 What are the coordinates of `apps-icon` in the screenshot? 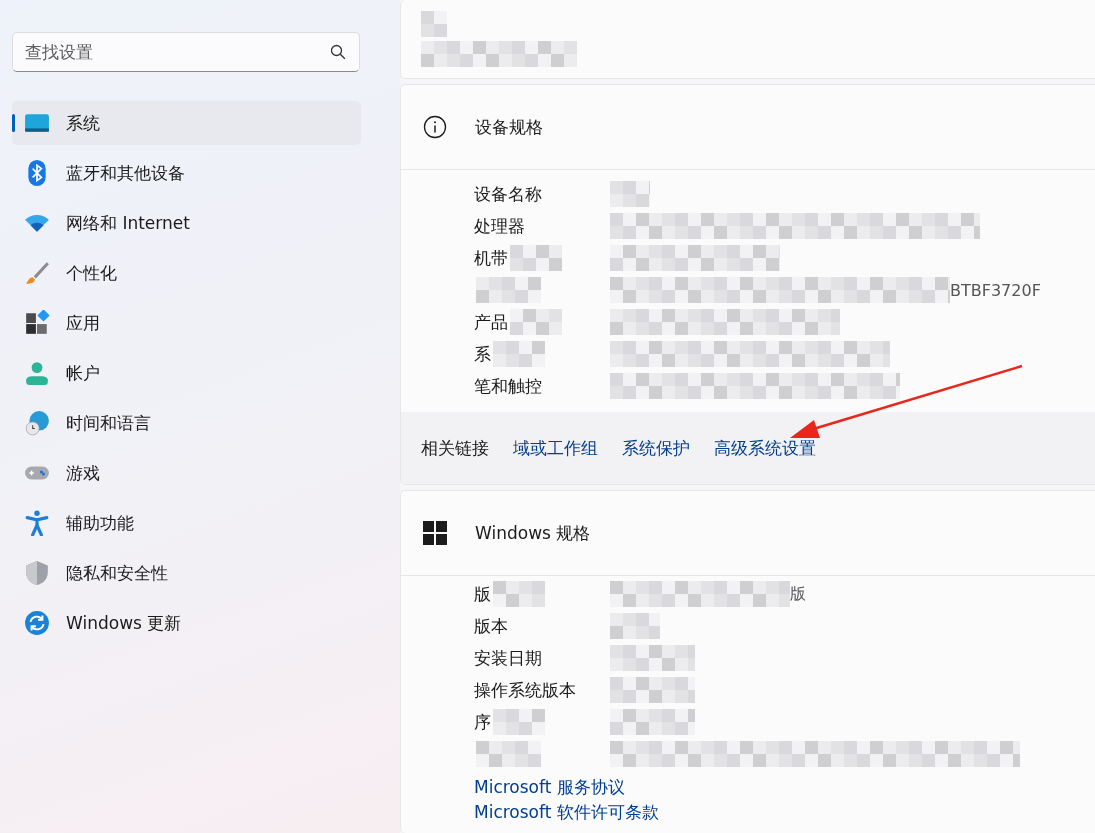 It's located at (37, 323).